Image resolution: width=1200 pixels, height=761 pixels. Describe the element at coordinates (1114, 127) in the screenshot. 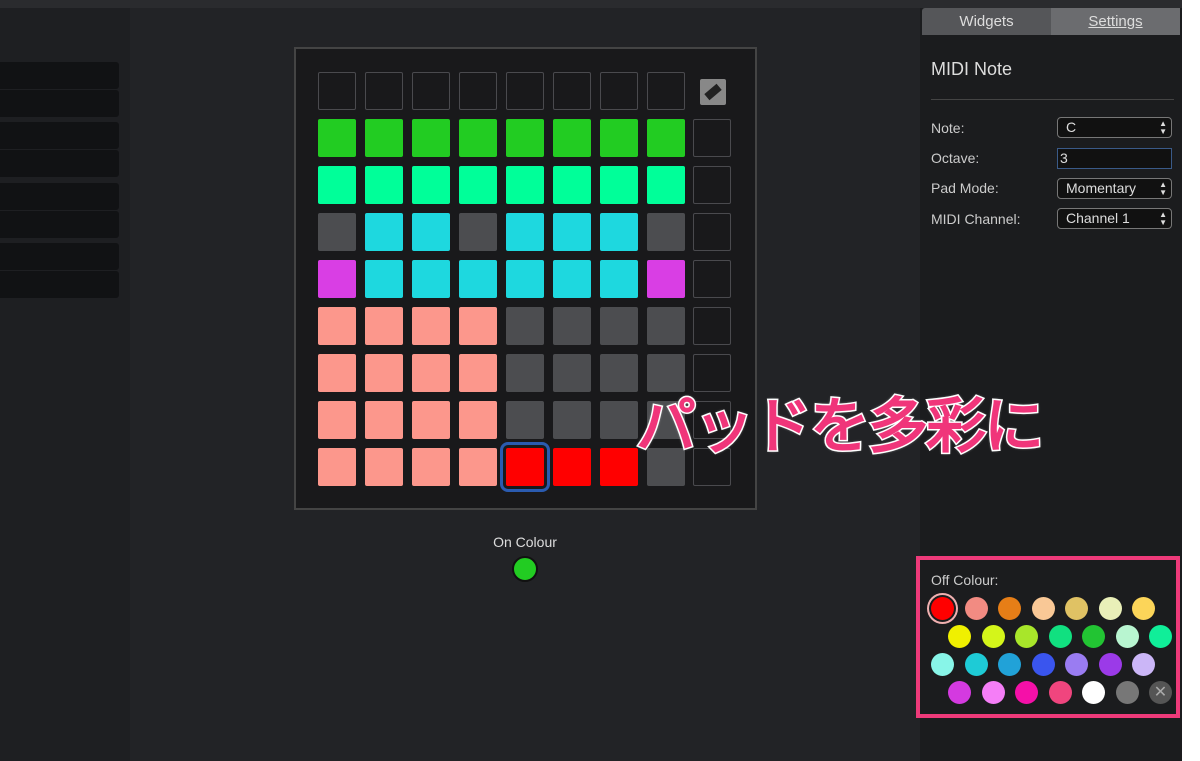

I see `note-select: C ▲ ▼` at that location.